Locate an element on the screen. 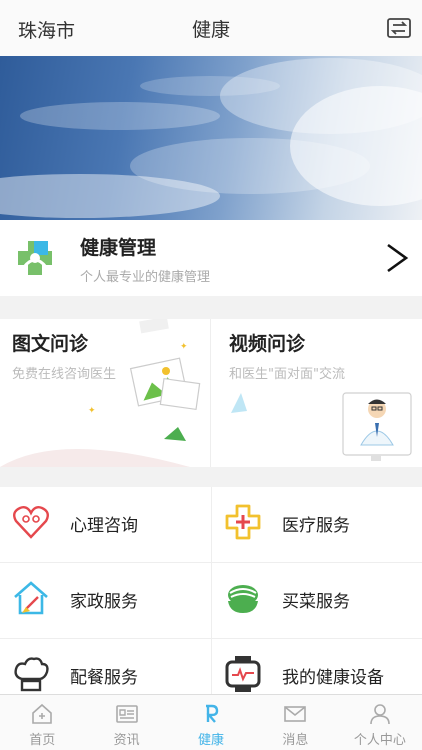  service-housekeeping: 家政服务 is located at coordinates (105, 601).